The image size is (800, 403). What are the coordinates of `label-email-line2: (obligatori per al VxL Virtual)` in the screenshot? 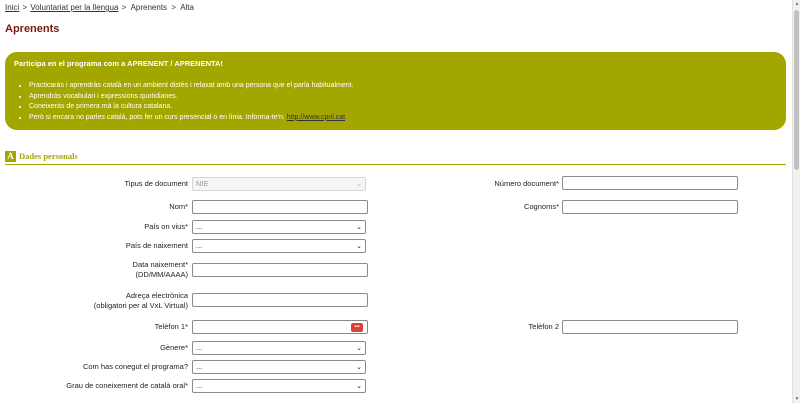 It's located at (140, 305).